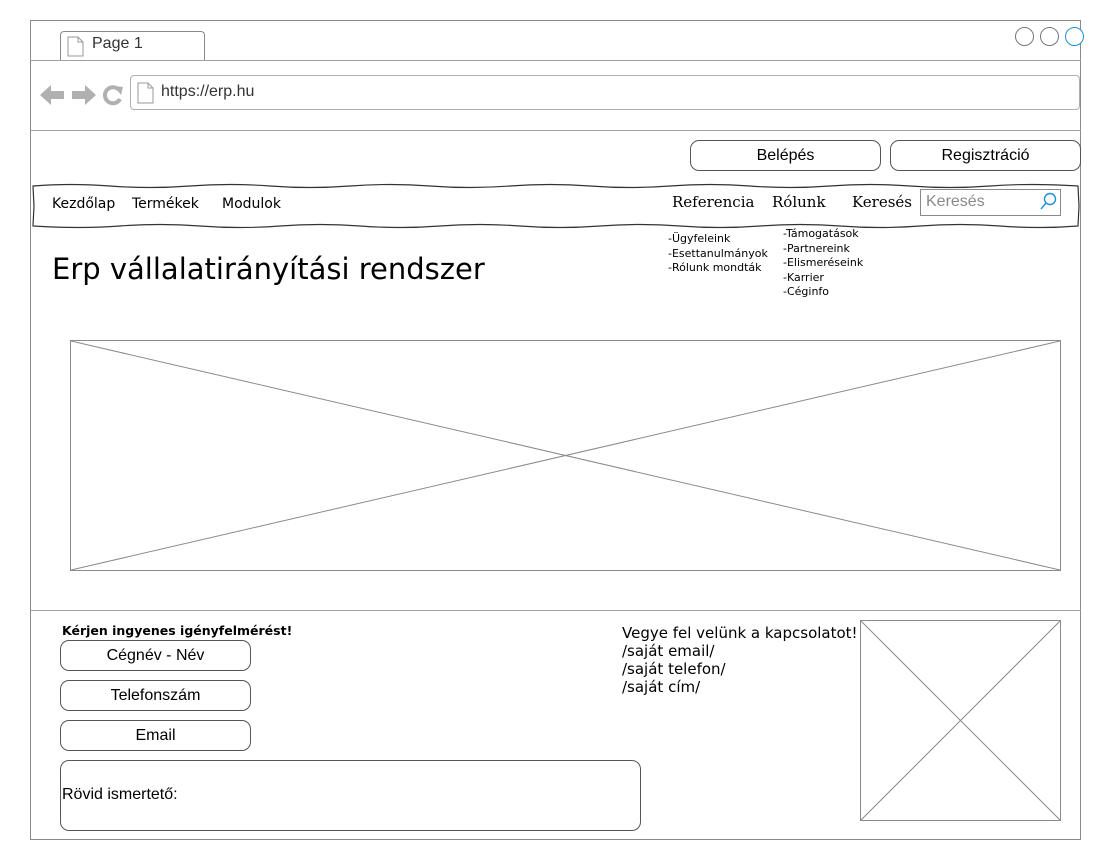 This screenshot has width=1100, height=850. What do you see at coordinates (208, 91) in the screenshot?
I see `url-text: https://erp.hu` at bounding box center [208, 91].